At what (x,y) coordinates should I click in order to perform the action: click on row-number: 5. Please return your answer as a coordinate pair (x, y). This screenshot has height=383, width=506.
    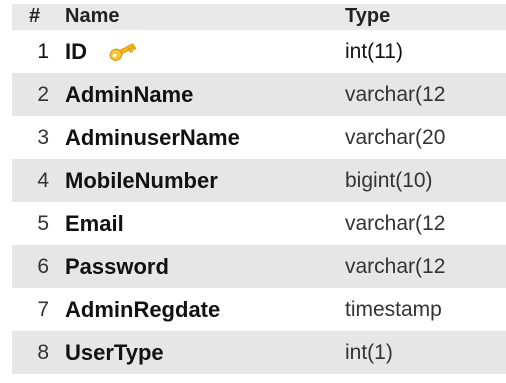
    Looking at the image, I should click on (43, 223).